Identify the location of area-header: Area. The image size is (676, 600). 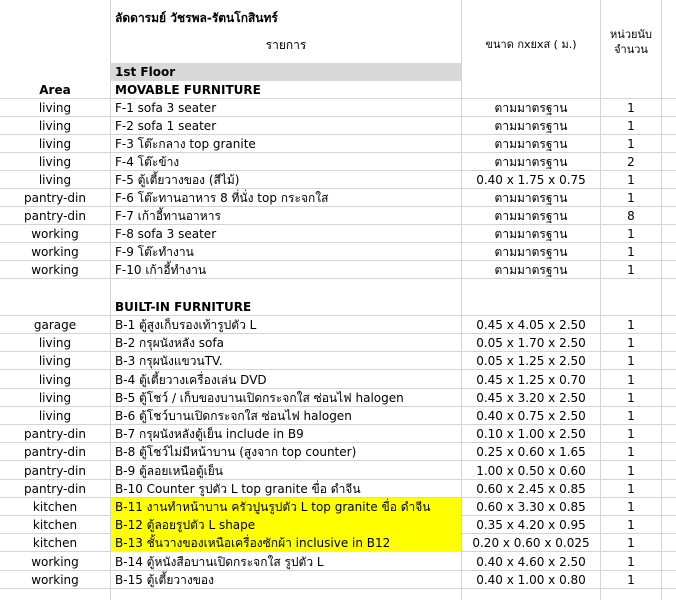
(55, 90).